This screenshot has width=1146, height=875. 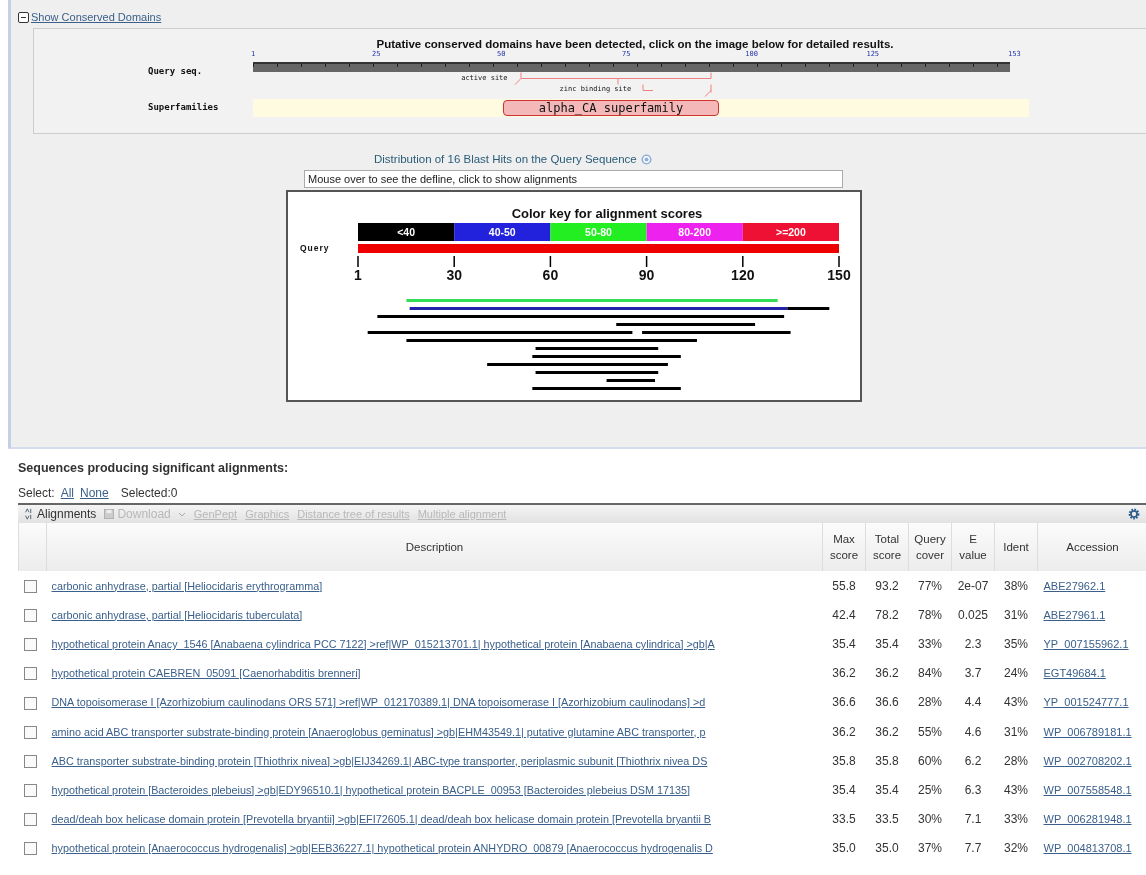 What do you see at coordinates (930, 732) in the screenshot?
I see `table-cell-text: 55%` at bounding box center [930, 732].